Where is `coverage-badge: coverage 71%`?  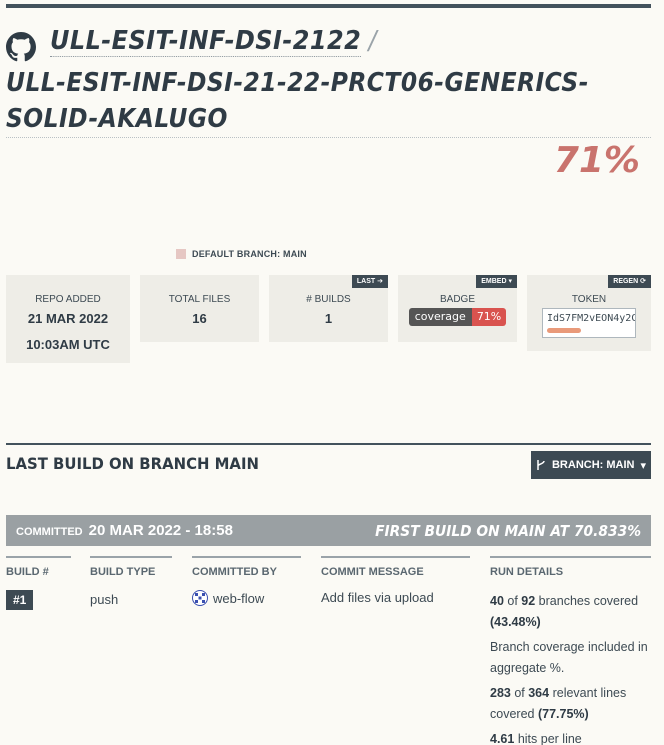
coverage-badge: coverage 71% is located at coordinates (457, 317).